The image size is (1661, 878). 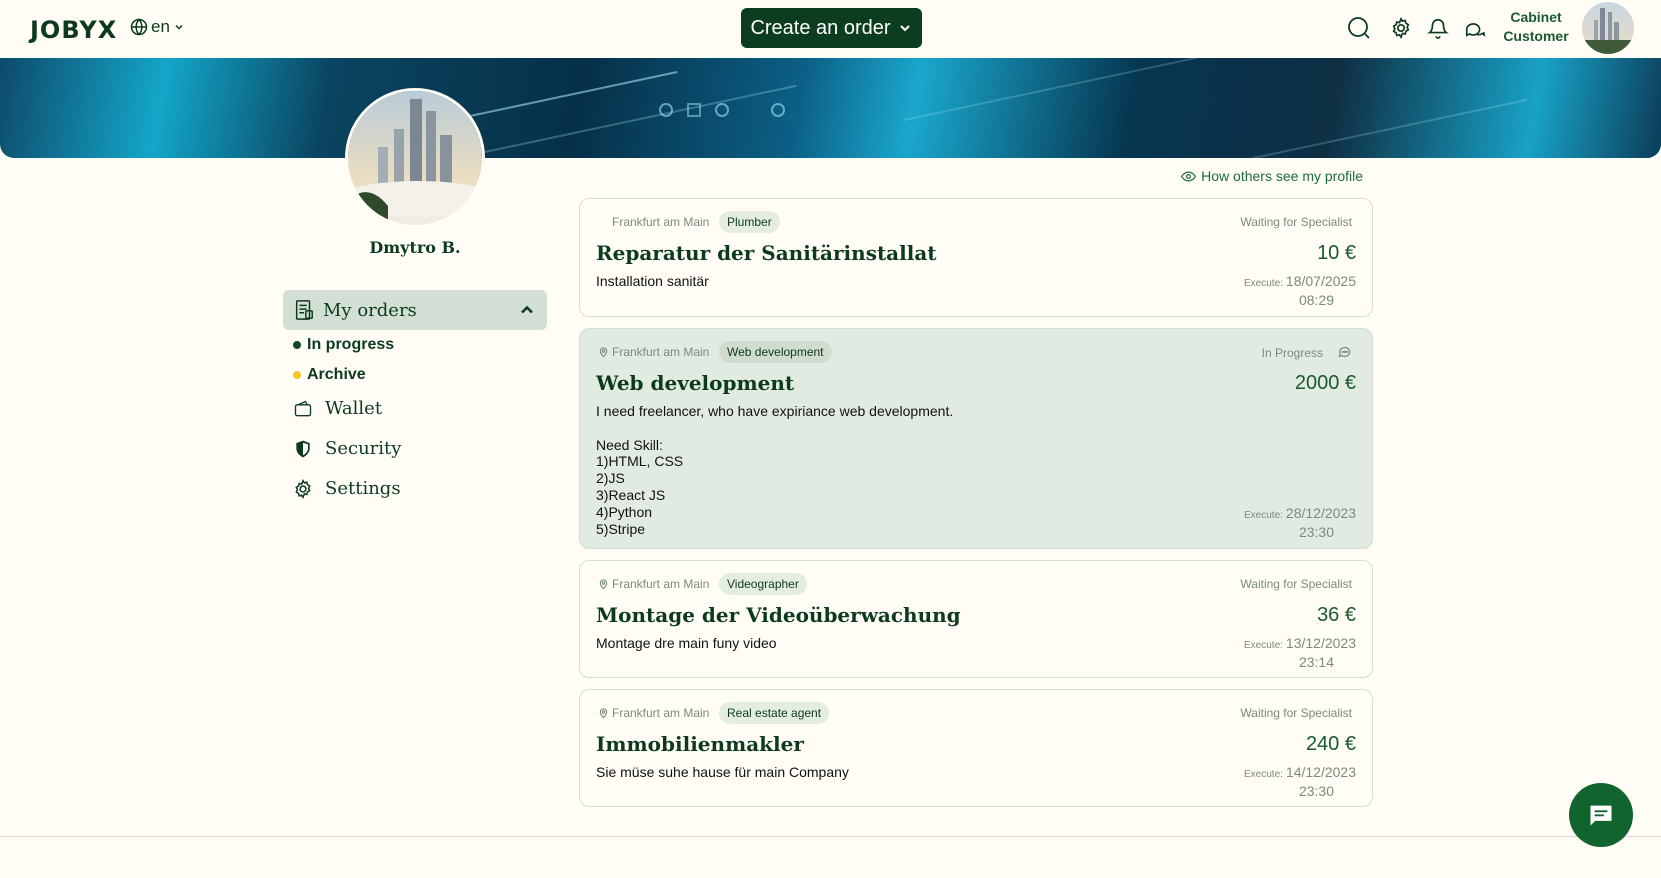 I want to click on bell-icon, so click(x=1438, y=29).